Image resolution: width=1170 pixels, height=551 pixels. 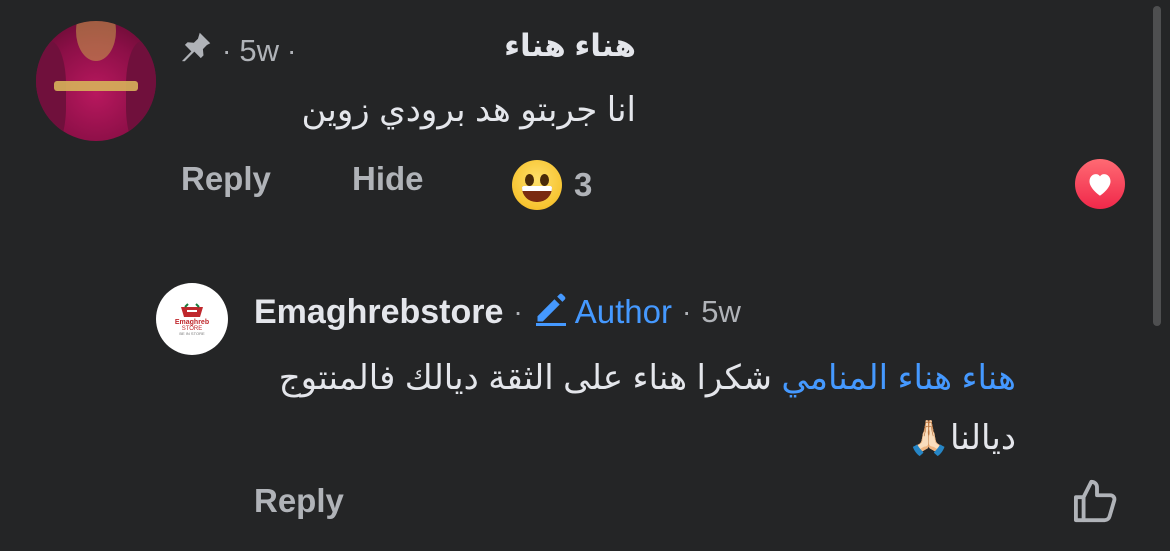 I want to click on reply-button: Reply, so click(x=226, y=179).